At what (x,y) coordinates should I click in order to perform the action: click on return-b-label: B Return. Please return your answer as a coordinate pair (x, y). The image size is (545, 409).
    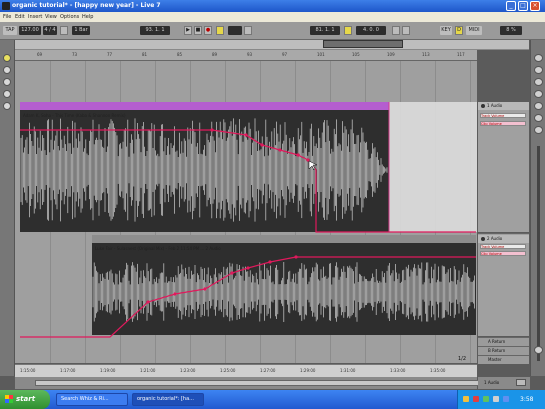
    Looking at the image, I should click on (497, 350).